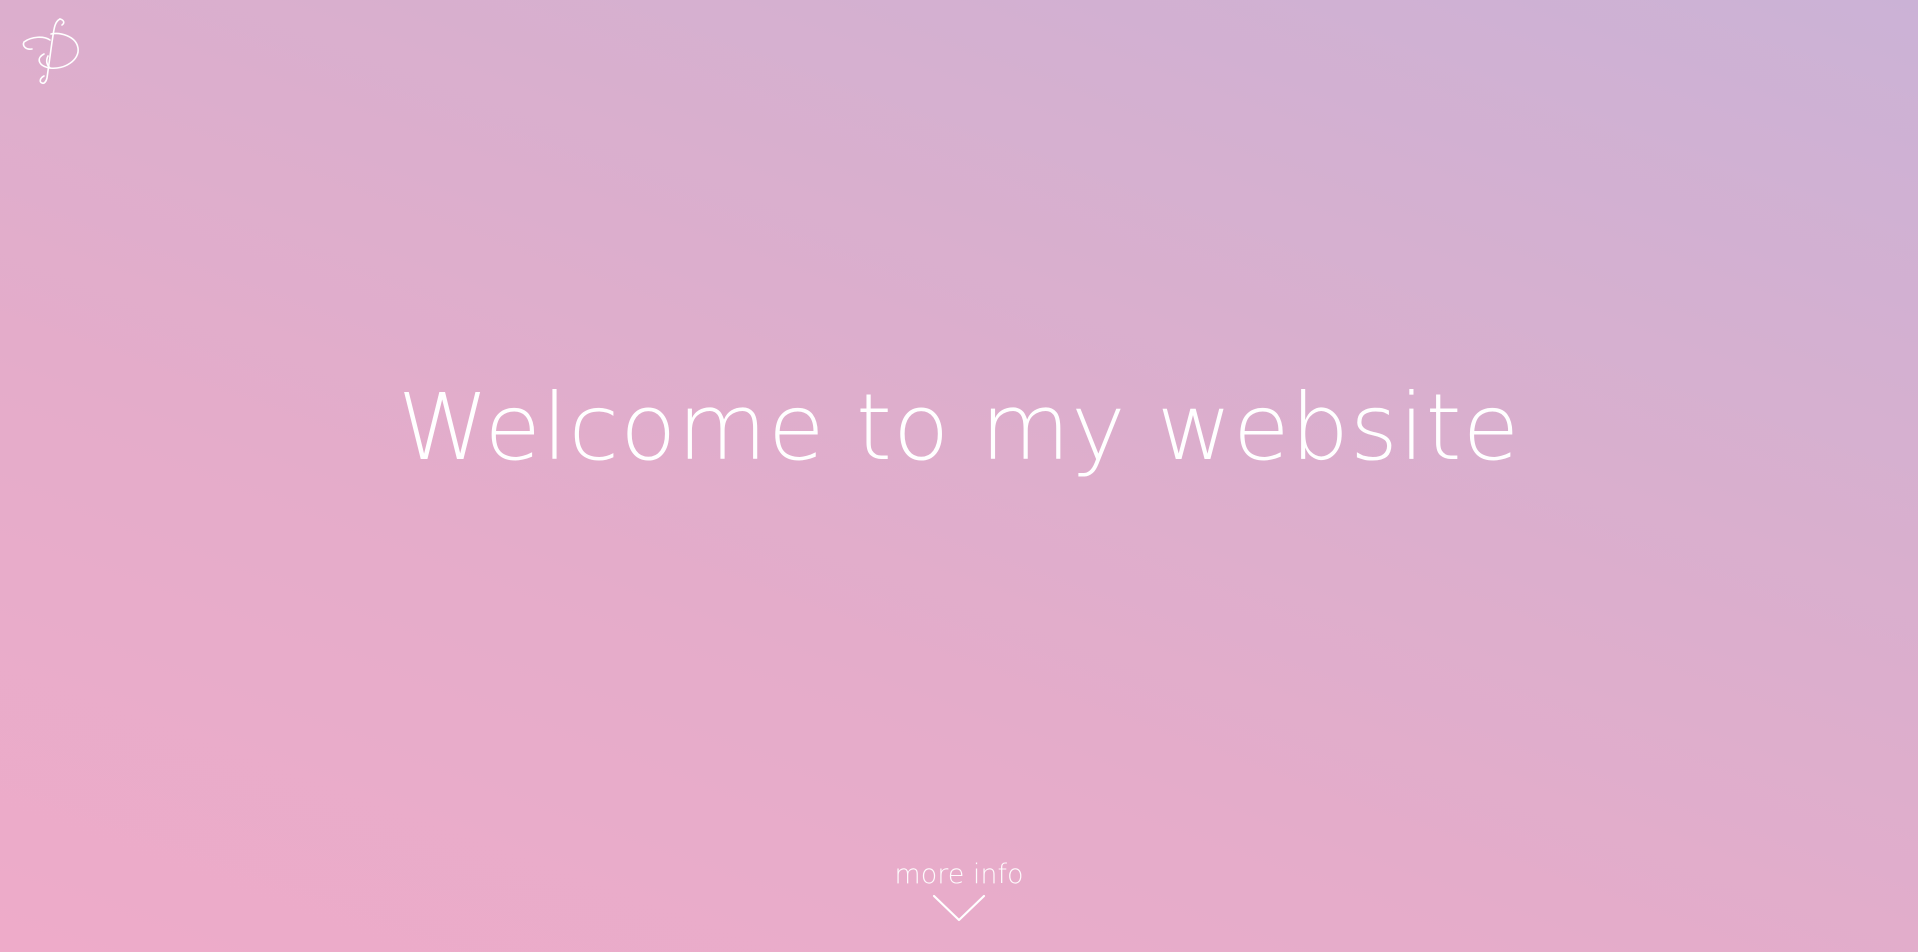  What do you see at coordinates (959, 874) in the screenshot?
I see `more-info-label: more info` at bounding box center [959, 874].